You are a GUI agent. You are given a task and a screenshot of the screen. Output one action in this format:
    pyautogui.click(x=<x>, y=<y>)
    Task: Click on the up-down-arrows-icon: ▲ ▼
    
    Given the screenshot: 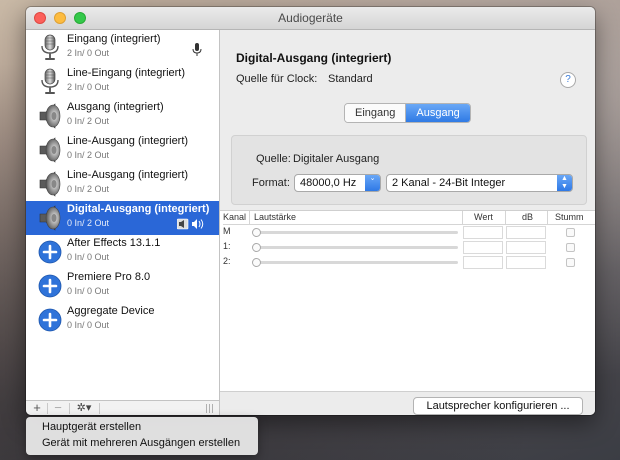 What is the action you would take?
    pyautogui.click(x=564, y=183)
    